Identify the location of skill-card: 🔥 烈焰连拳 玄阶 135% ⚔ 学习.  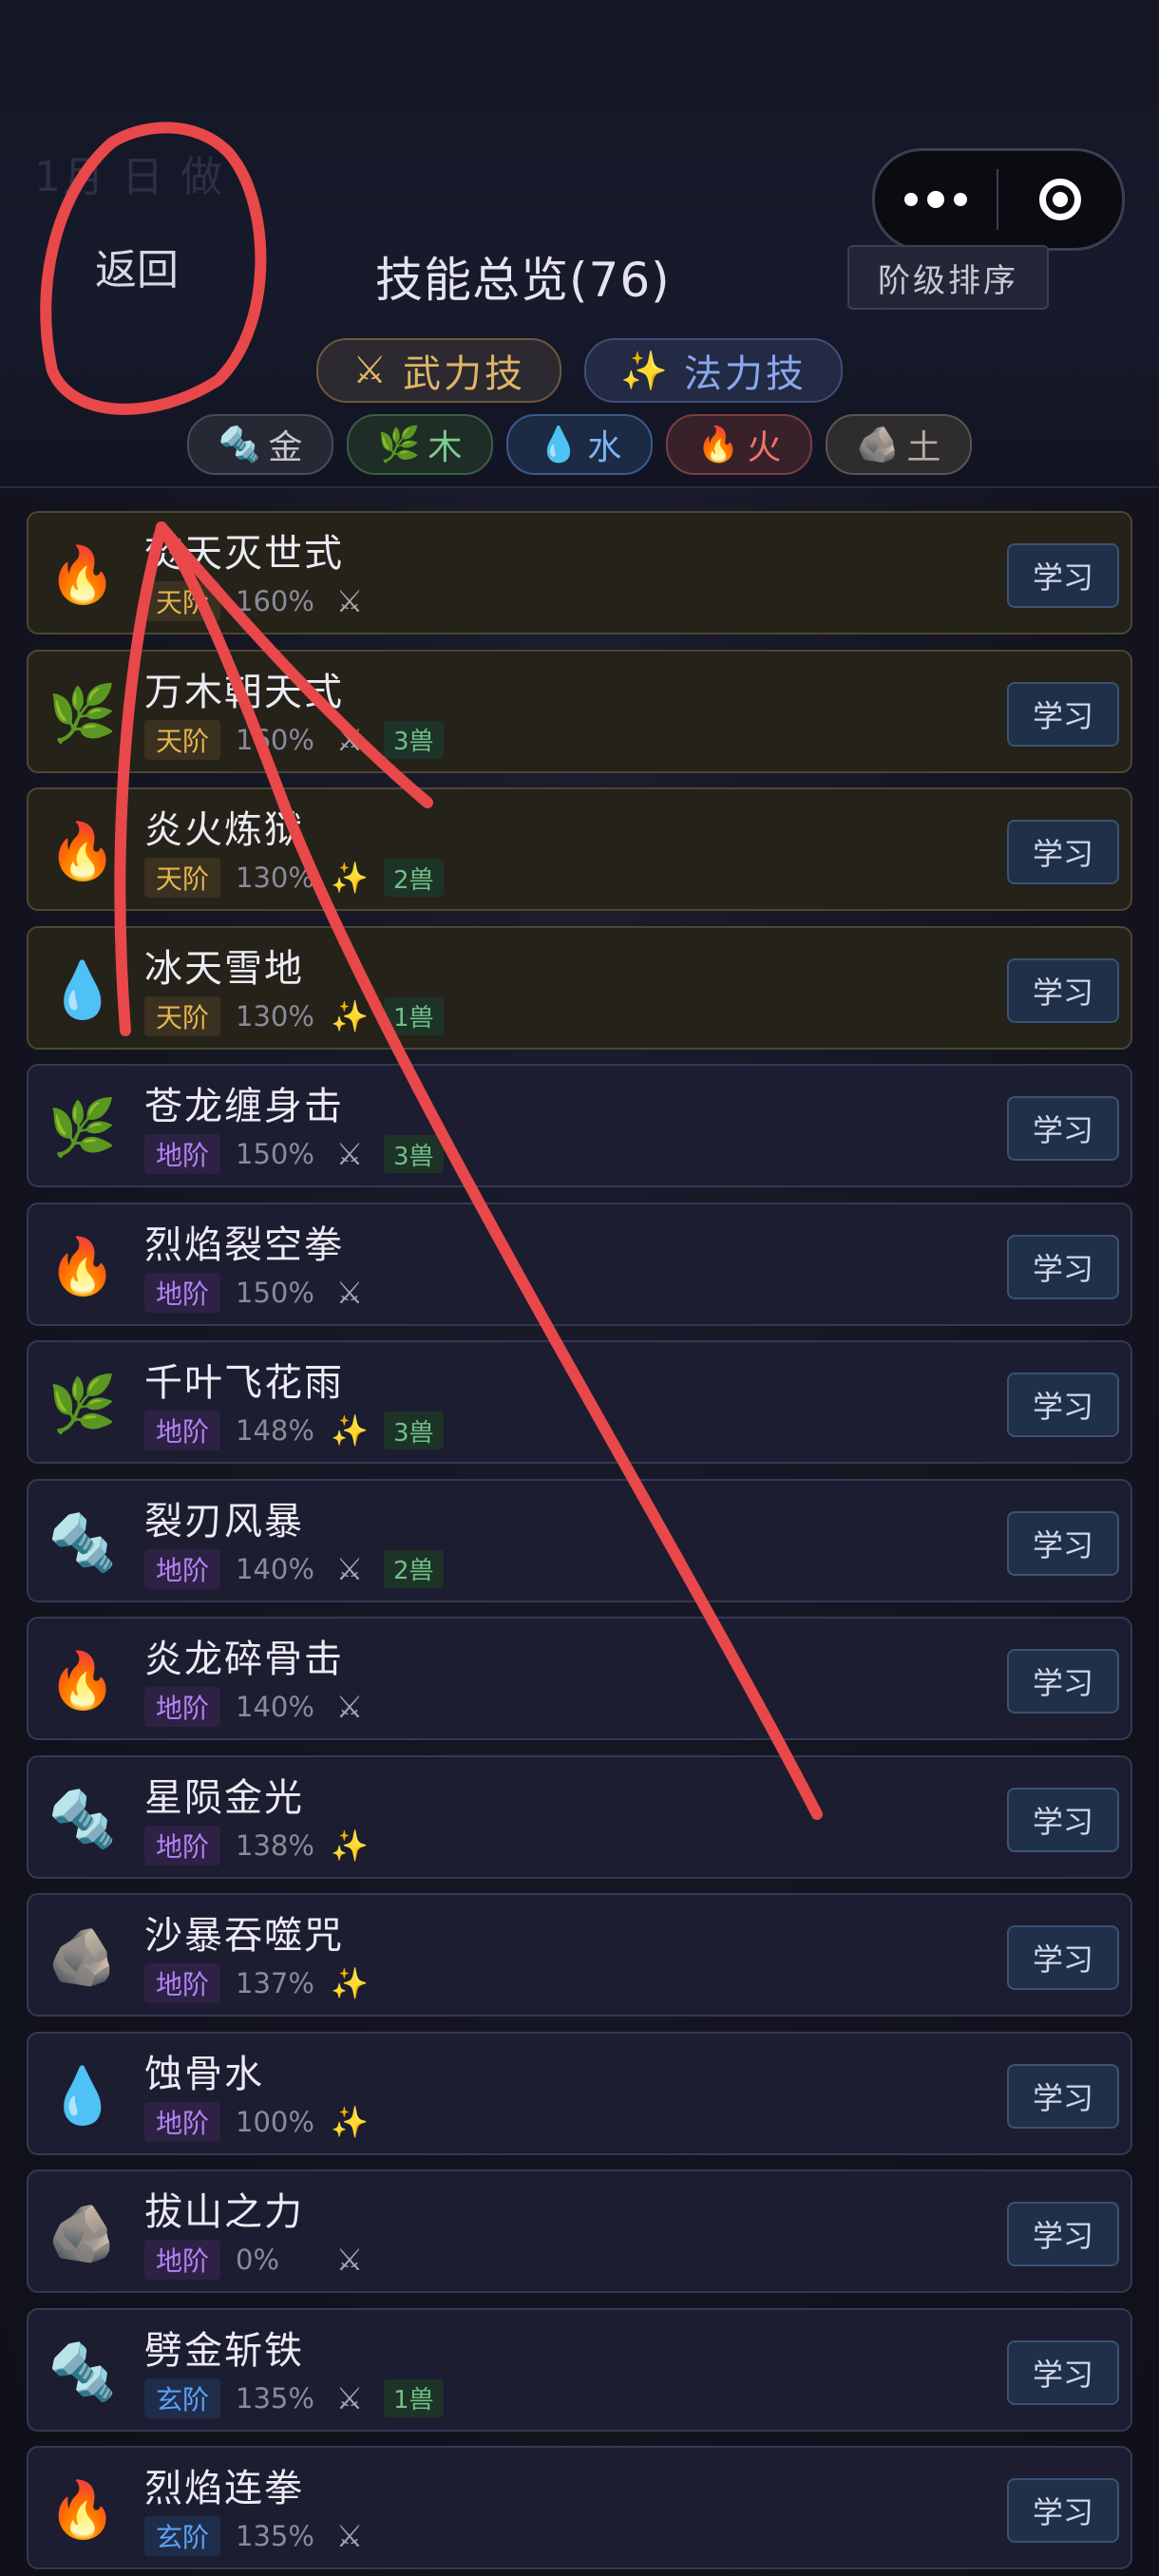
(579, 2507).